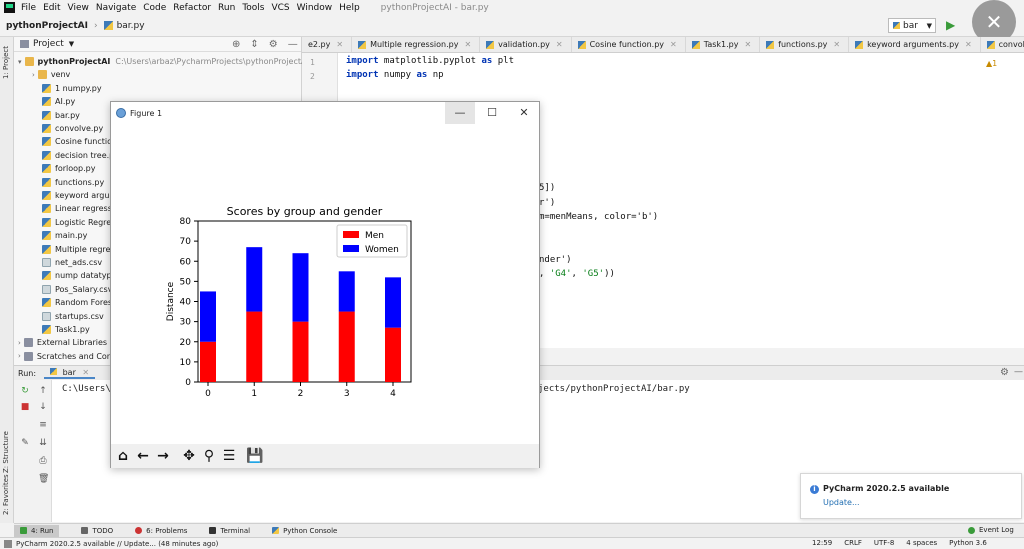 The image size is (1024, 549). I want to click on tree-item: keyword argum, so click(79, 195).